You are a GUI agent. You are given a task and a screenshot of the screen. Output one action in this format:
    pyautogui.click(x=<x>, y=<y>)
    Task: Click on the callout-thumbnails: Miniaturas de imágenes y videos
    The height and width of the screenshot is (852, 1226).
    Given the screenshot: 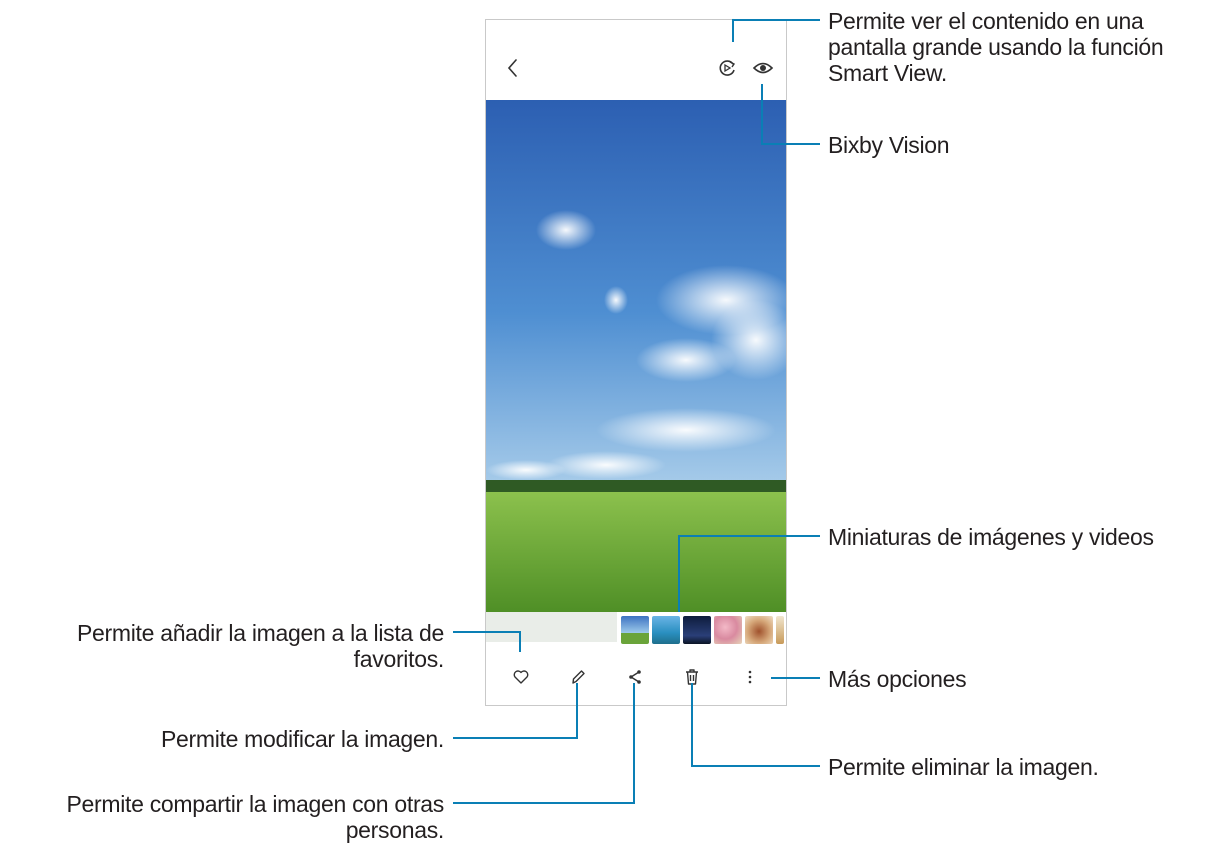 What is the action you would take?
    pyautogui.click(x=991, y=537)
    